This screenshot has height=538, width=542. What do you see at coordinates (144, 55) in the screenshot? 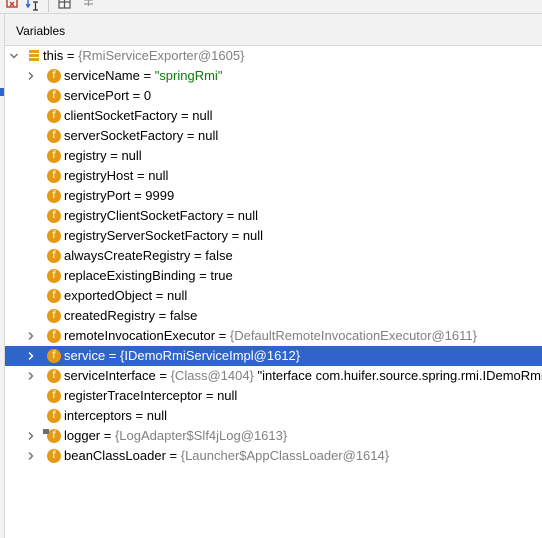
I see `variable-label: this = {RmiServiceExporter@1605}` at bounding box center [144, 55].